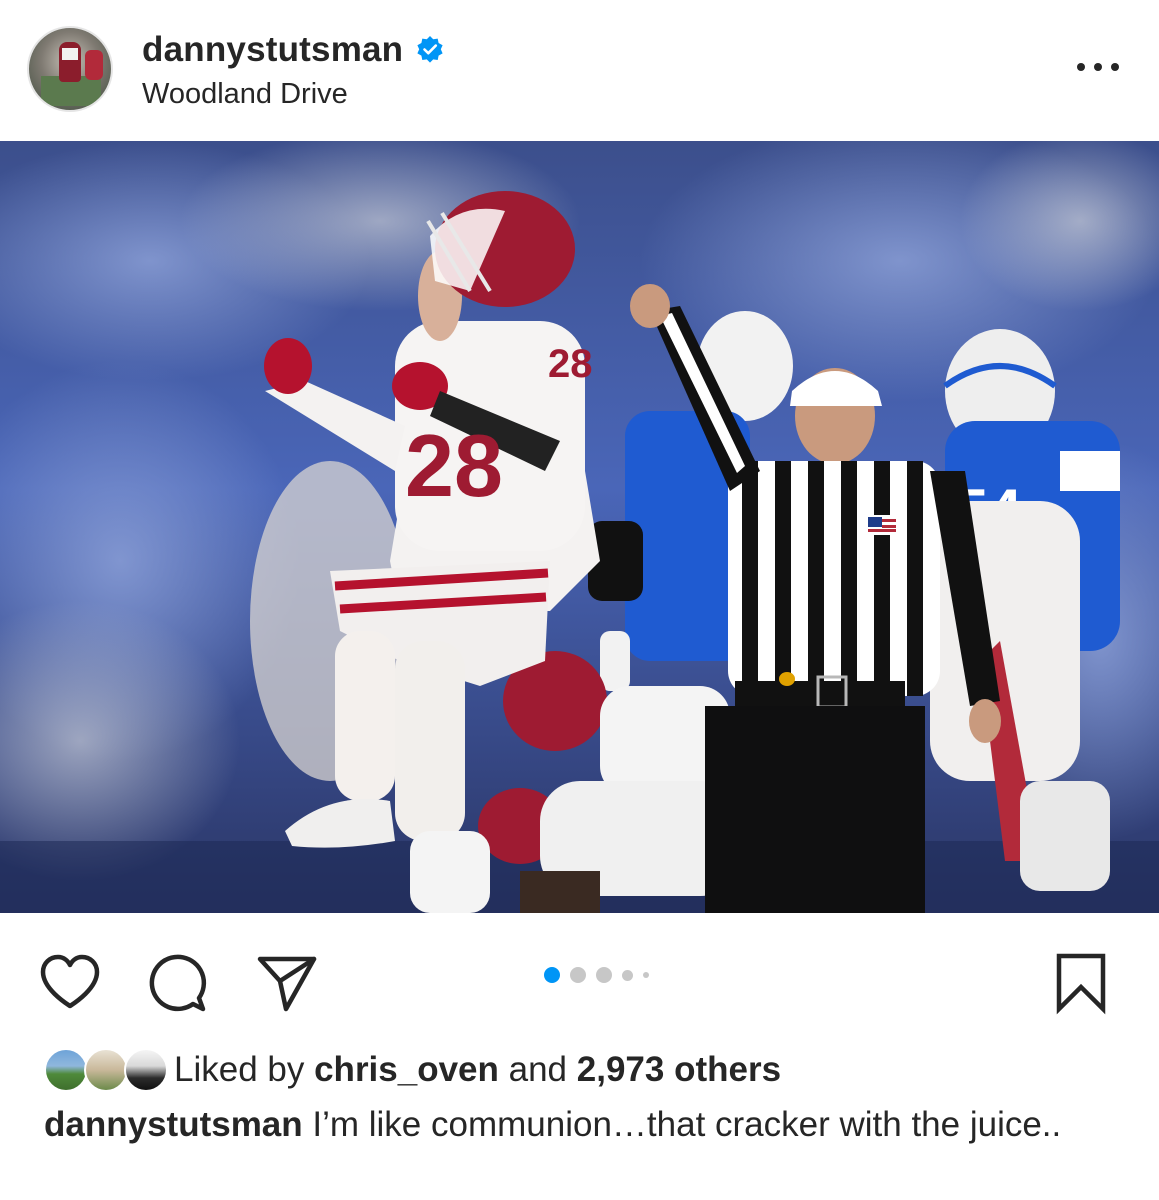 The image size is (1159, 1200). I want to click on likes-prefix: Liked by, so click(244, 1069).